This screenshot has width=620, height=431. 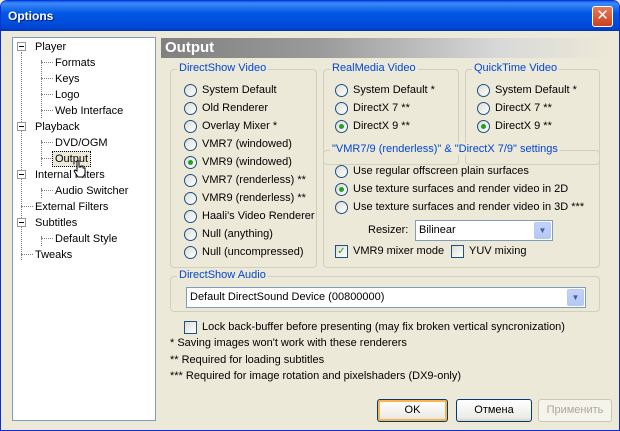 I want to click on apply-button: Применить, so click(x=575, y=410).